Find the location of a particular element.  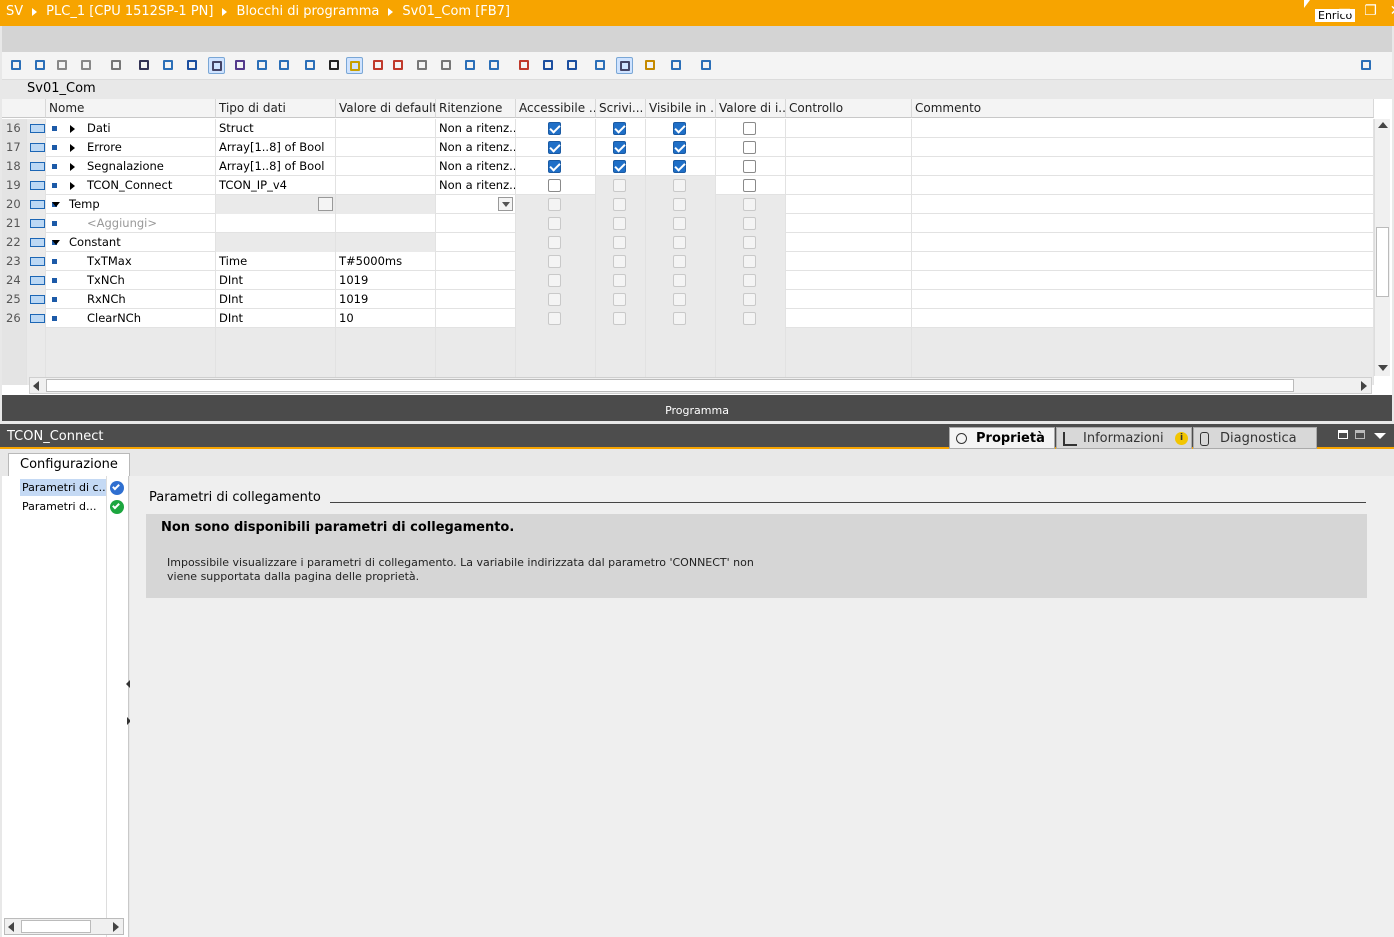

maximize-icon: ❐ is located at coordinates (1370, 11).